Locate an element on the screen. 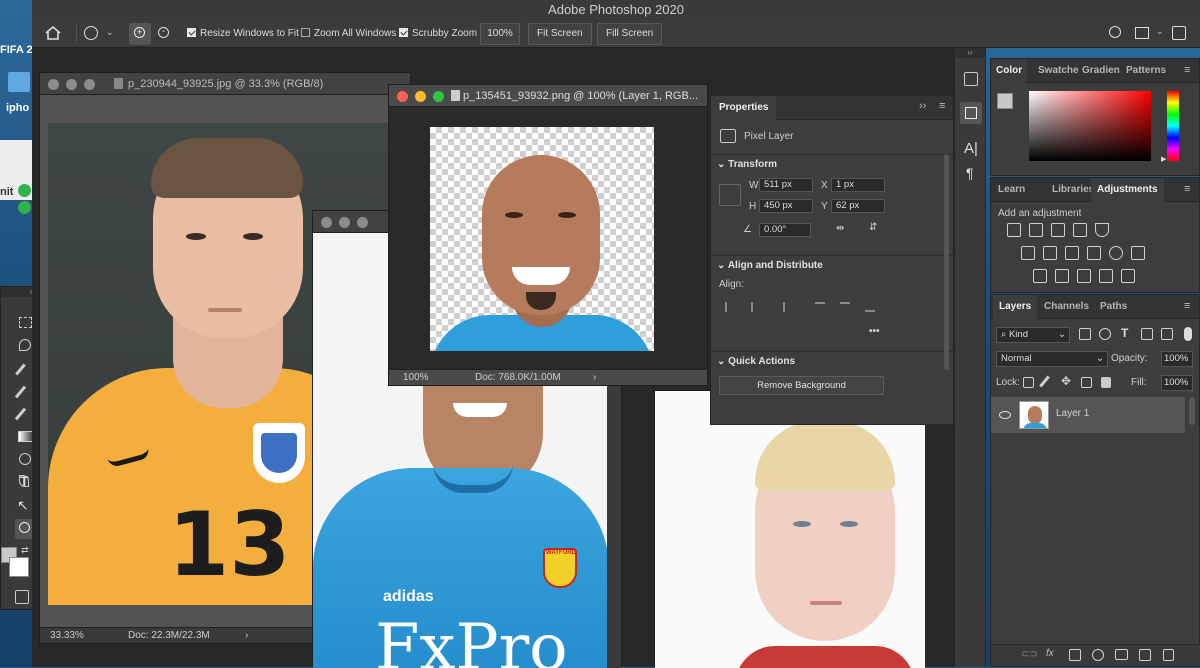  brush-tool-icon is located at coordinates (20, 392).